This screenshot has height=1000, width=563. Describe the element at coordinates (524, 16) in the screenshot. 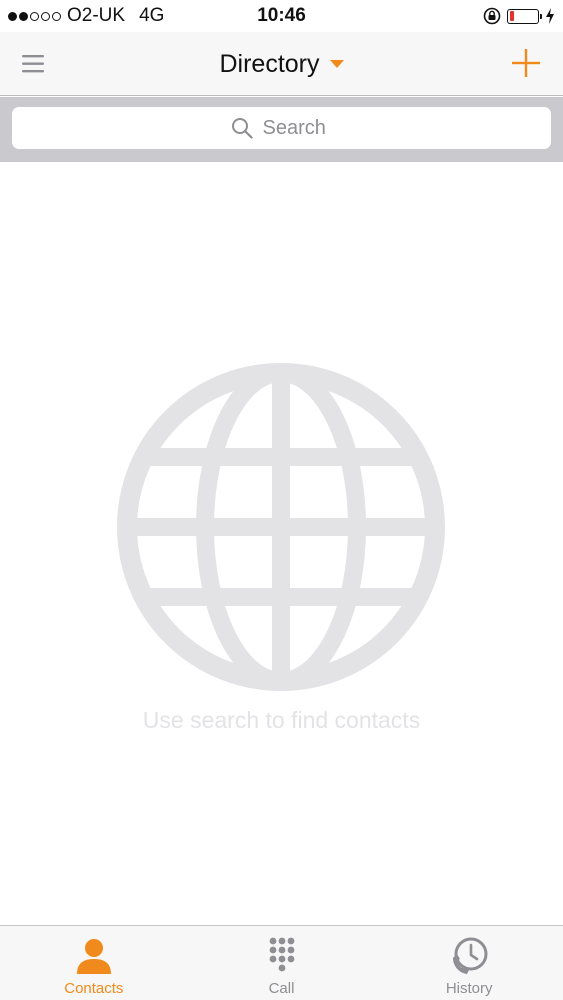

I see `battery-icon` at that location.